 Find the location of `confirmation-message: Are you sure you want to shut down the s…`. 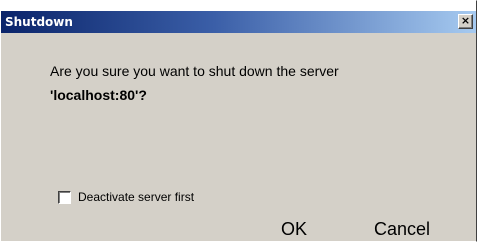

confirmation-message: Are you sure you want to shut down the s… is located at coordinates (194, 71).